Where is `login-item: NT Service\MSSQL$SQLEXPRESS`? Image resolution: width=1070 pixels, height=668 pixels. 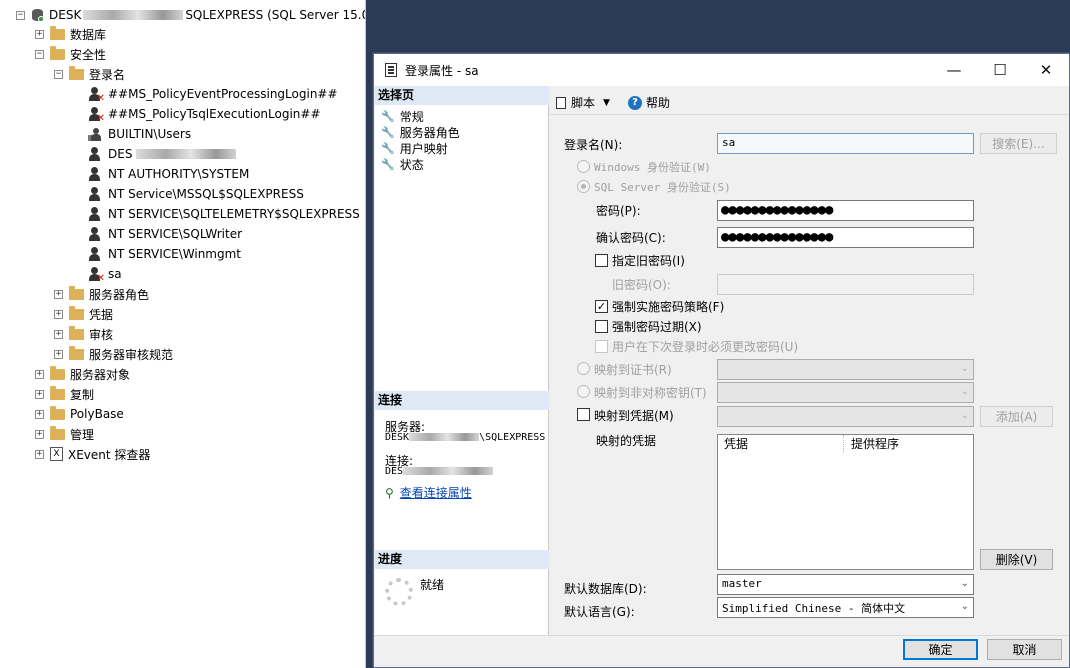
login-item: NT Service\MSSQL$SQLEXPRESS is located at coordinates (196, 194).